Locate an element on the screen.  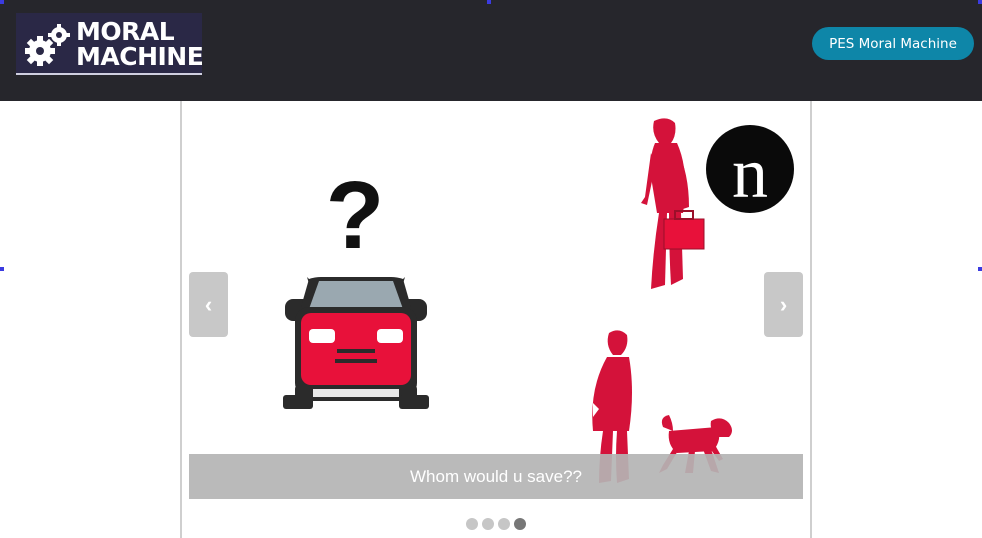
carousel-prev-button: ‹ is located at coordinates (208, 304).